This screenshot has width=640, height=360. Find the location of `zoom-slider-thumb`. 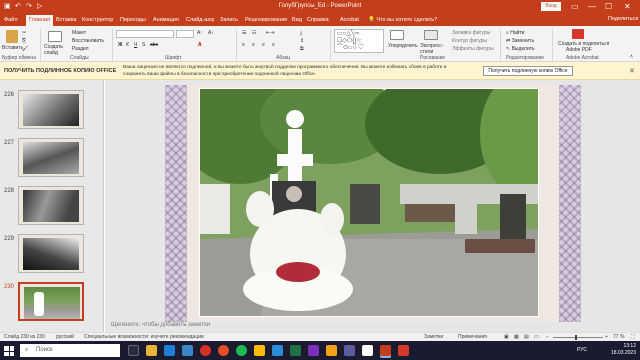

zoom-slider-thumb is located at coordinates (576, 337).